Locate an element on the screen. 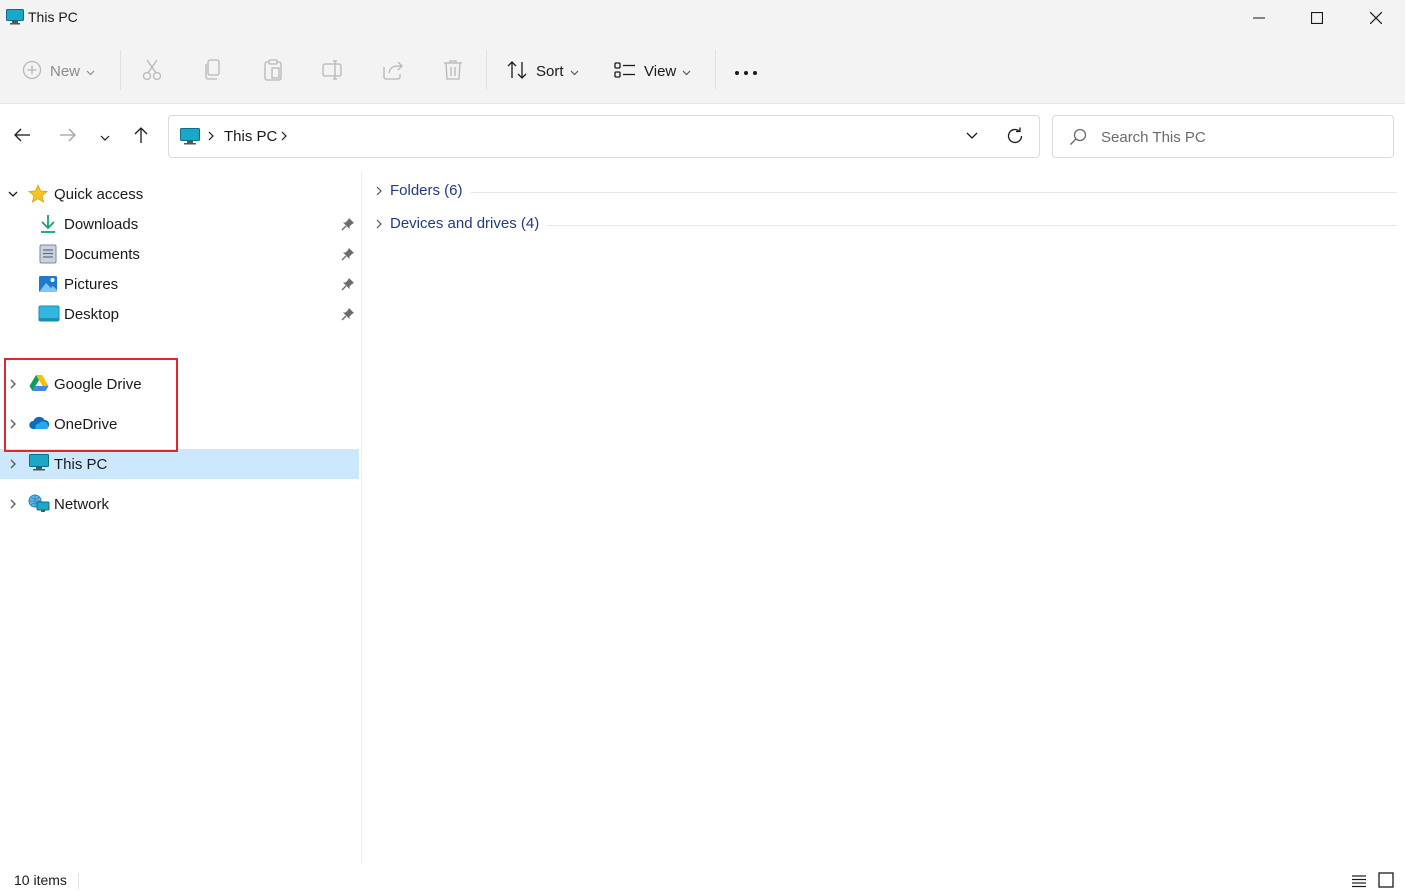 This screenshot has height=894, width=1405. sidebar-item-label: Network is located at coordinates (82, 504).